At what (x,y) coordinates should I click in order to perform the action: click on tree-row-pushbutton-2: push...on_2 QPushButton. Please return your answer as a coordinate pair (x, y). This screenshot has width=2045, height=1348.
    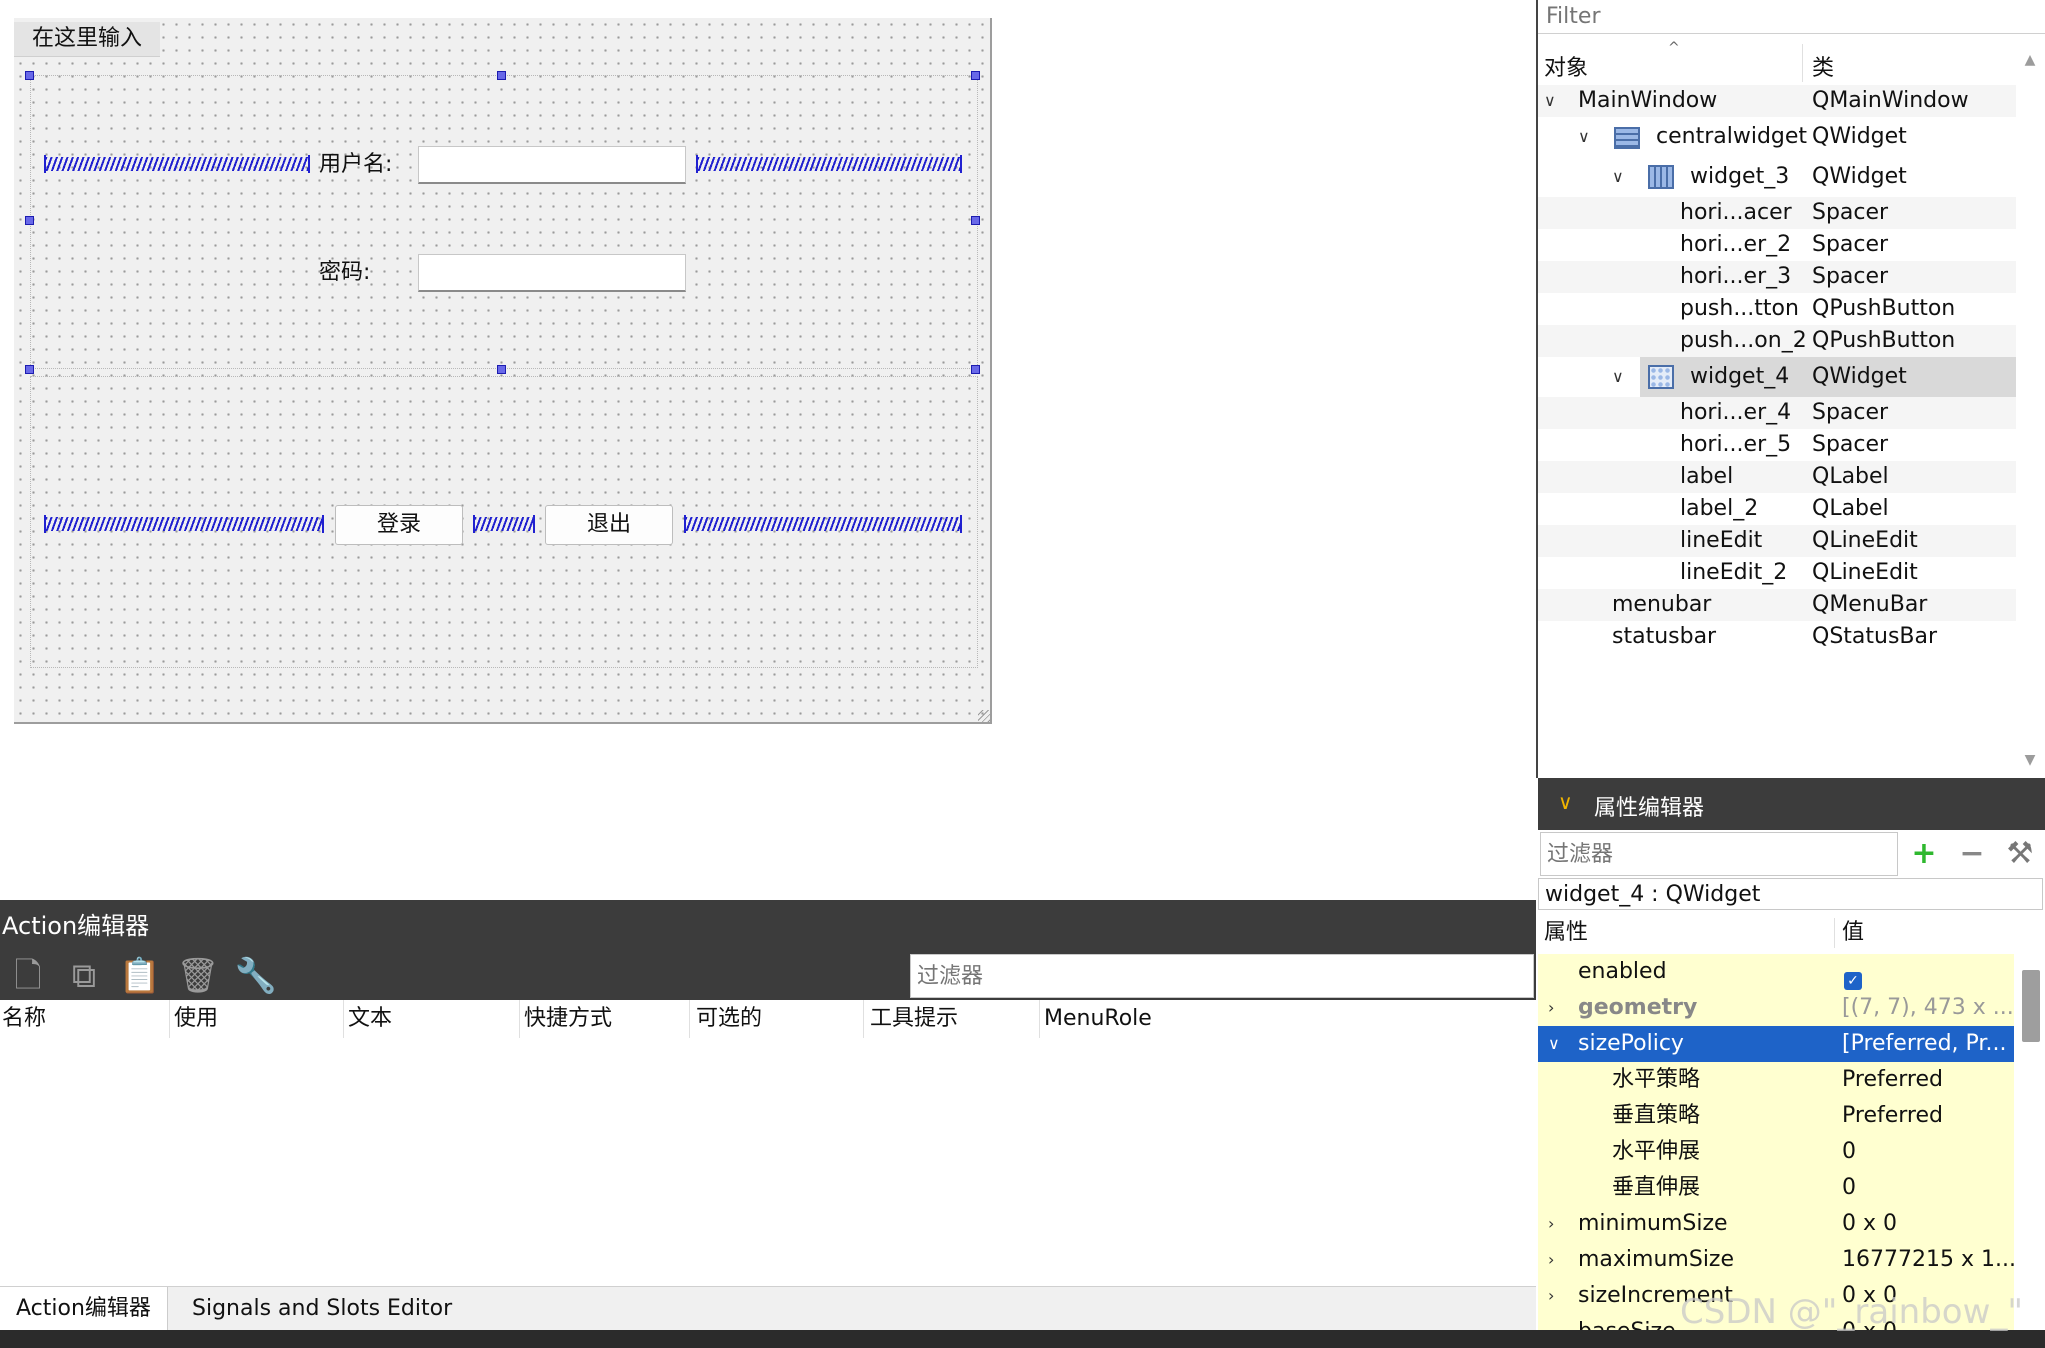
    Looking at the image, I should click on (1777, 341).